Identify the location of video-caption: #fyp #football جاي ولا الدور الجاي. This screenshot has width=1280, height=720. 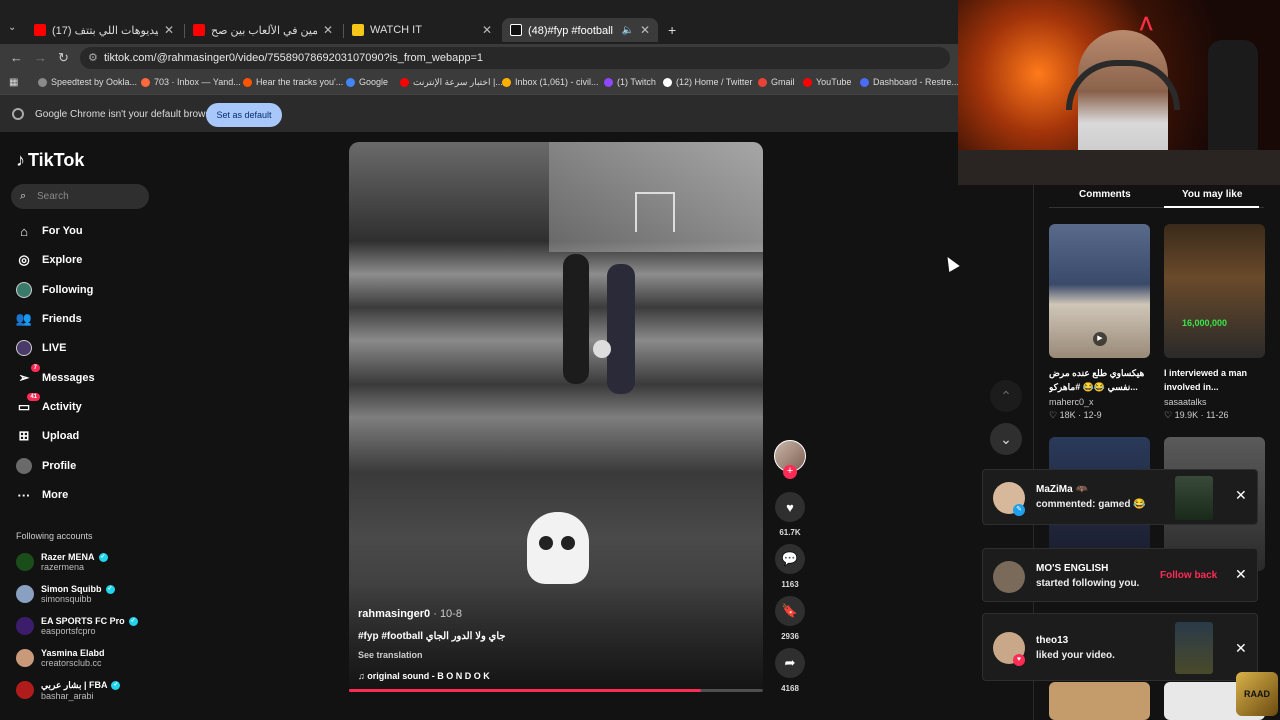
(432, 636).